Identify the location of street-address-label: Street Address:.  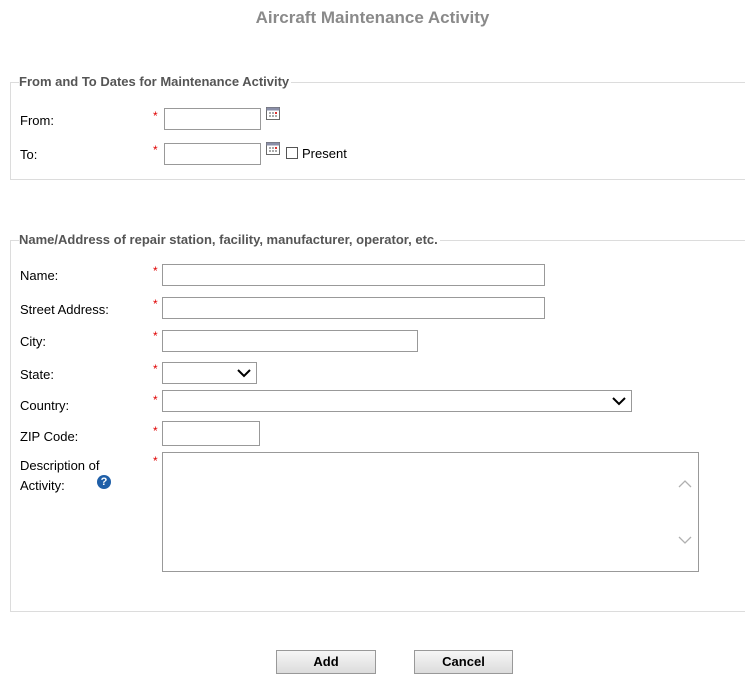
(64, 309).